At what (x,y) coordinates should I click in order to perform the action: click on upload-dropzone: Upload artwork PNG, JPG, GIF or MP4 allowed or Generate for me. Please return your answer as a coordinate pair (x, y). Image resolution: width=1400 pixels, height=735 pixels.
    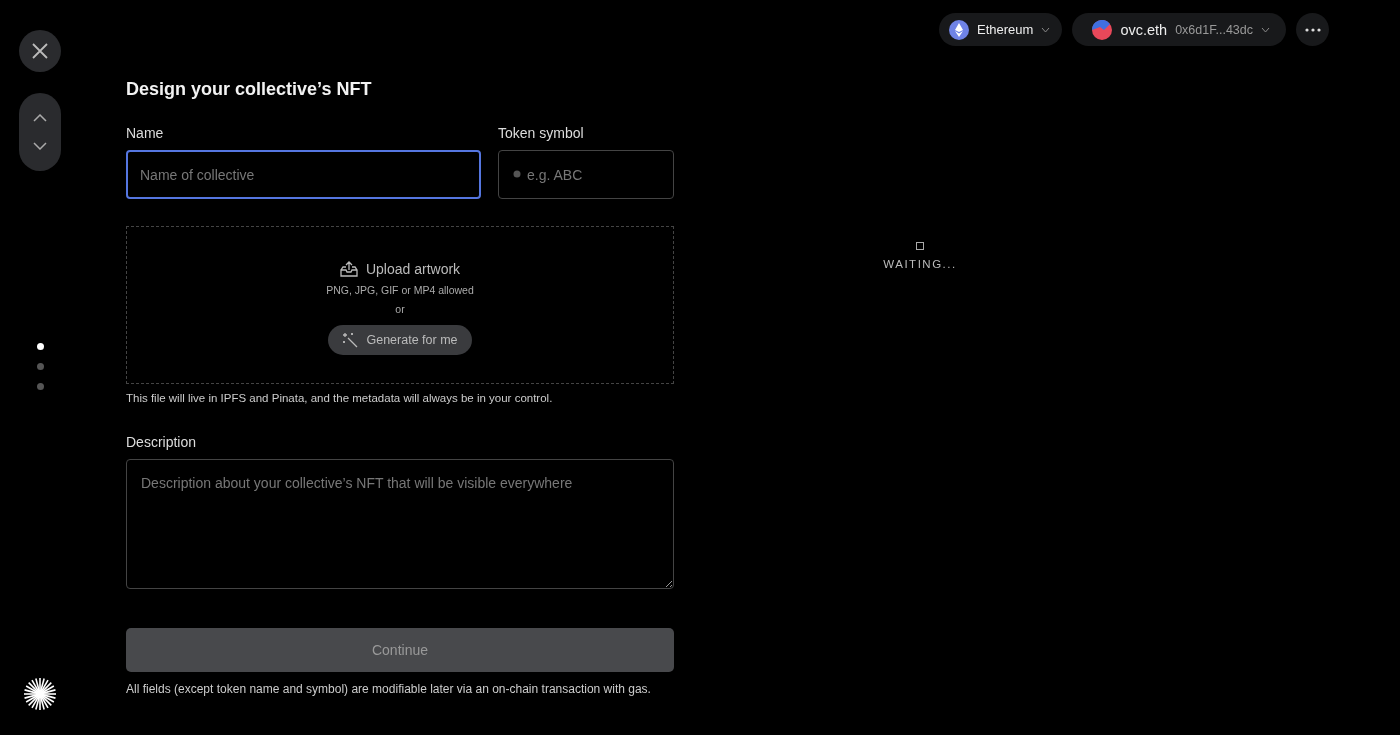
    Looking at the image, I should click on (400, 305).